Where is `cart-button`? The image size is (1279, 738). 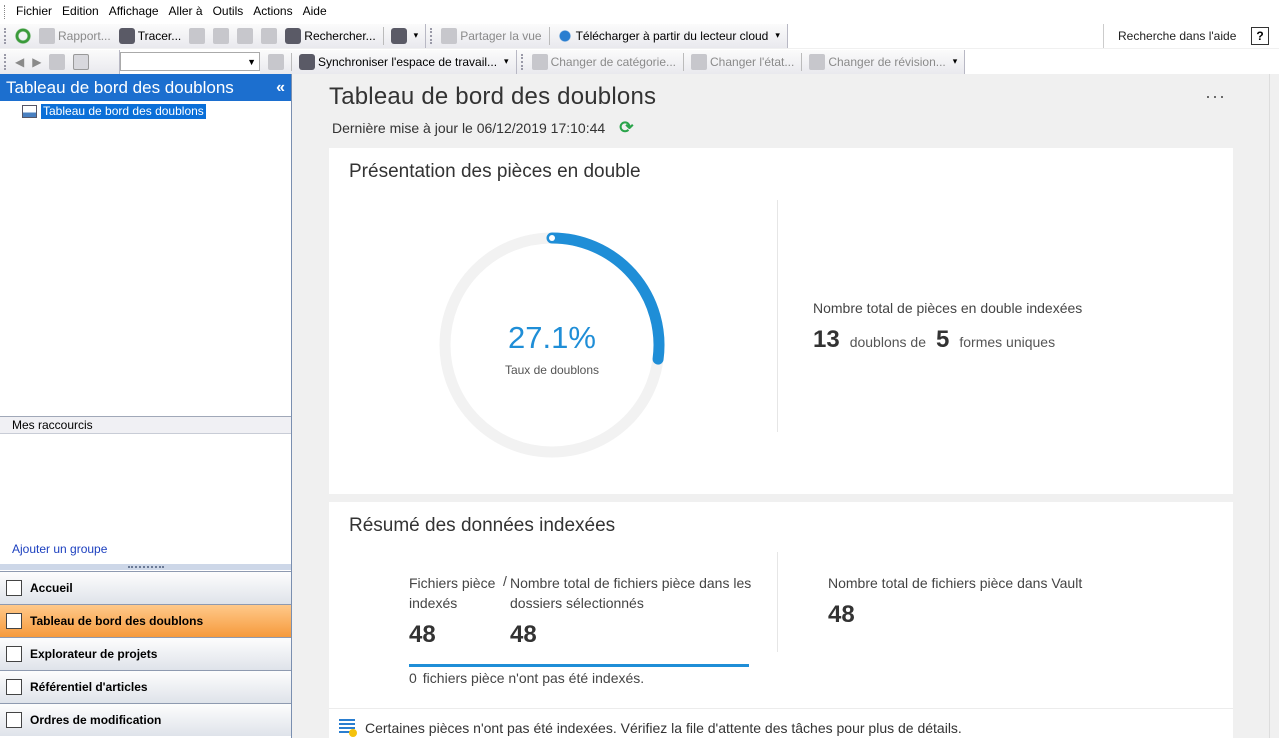 cart-button is located at coordinates (399, 36).